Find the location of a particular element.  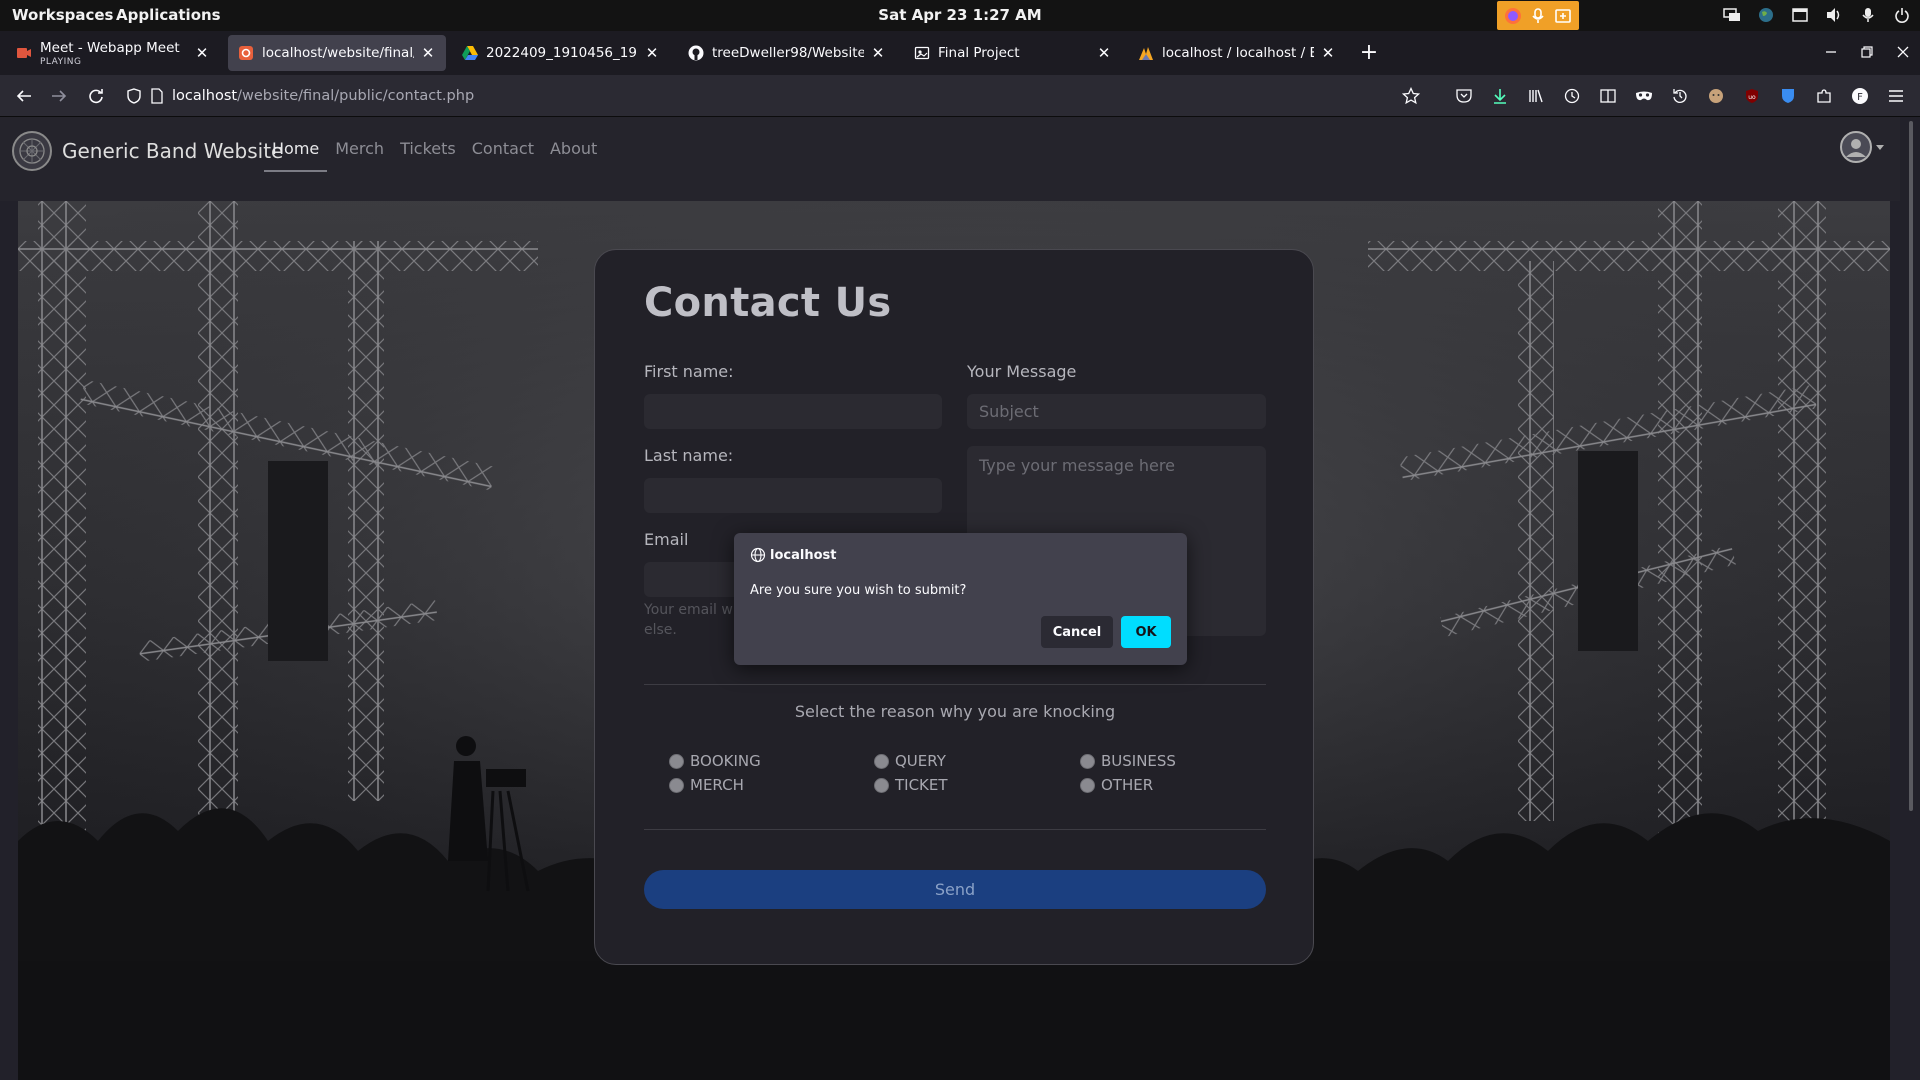

volume-icon is located at coordinates (1834, 15).